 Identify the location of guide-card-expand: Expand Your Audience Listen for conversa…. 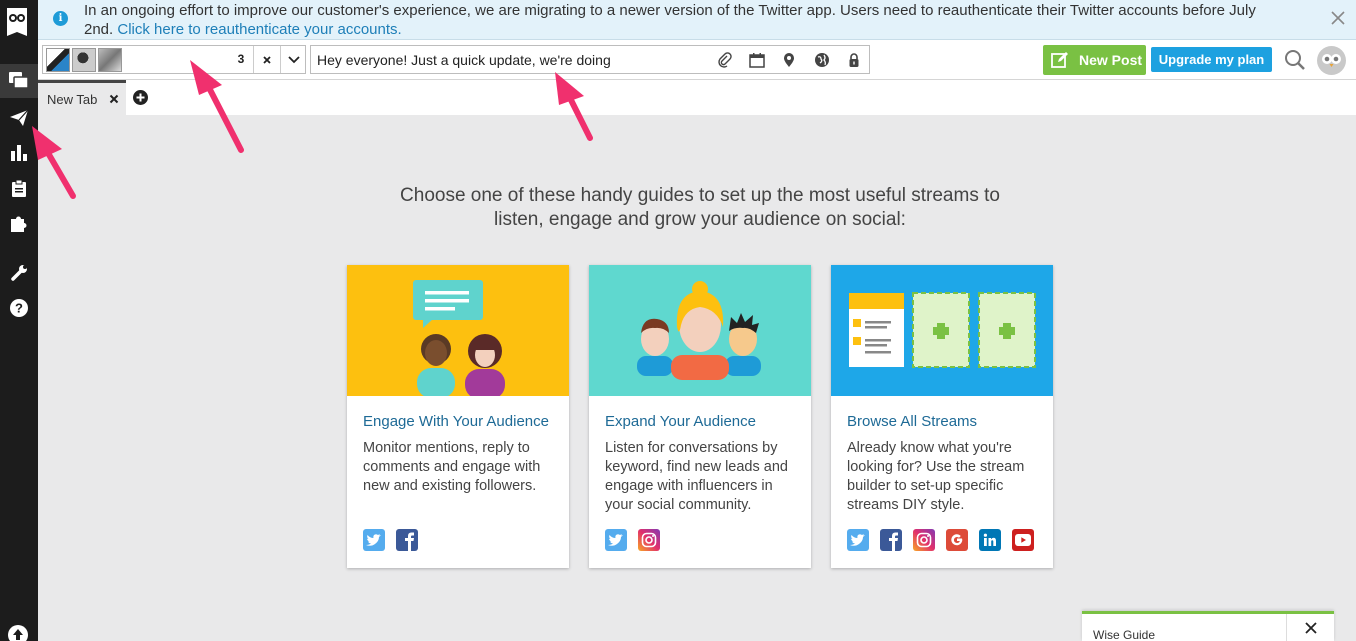
(700, 416).